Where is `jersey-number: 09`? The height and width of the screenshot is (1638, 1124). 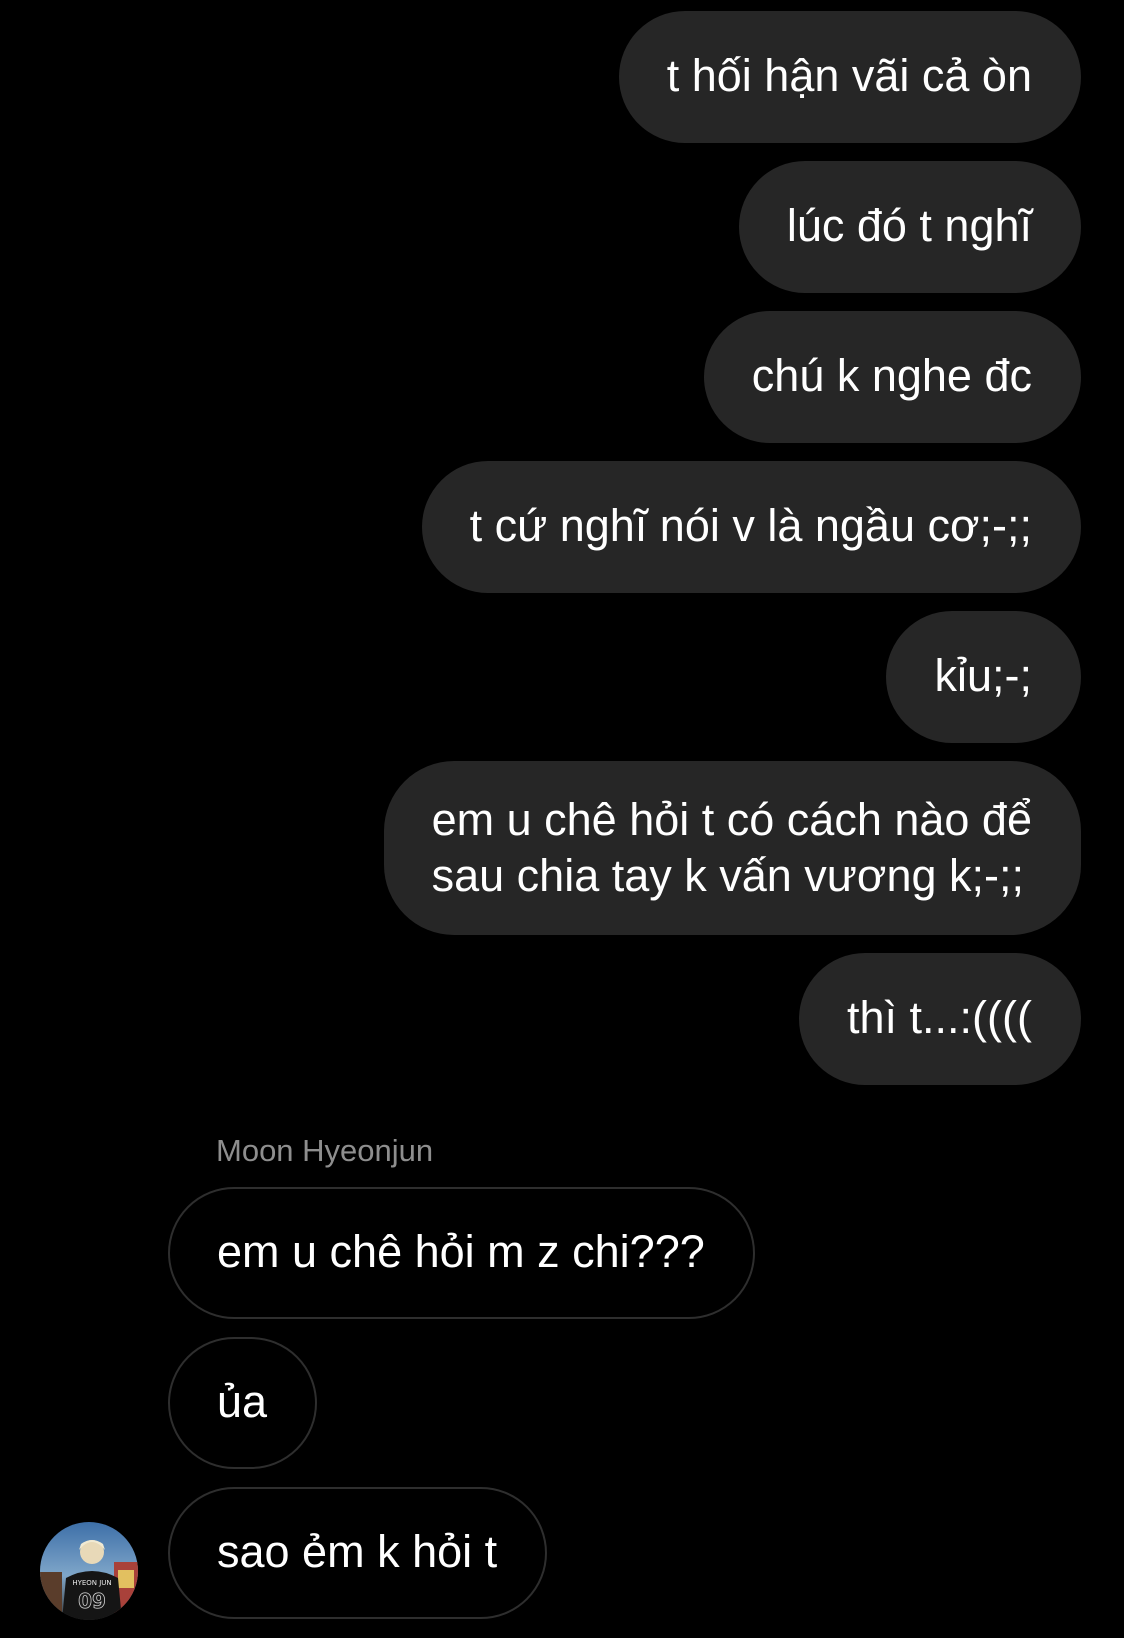 jersey-number: 09 is located at coordinates (92, 1601).